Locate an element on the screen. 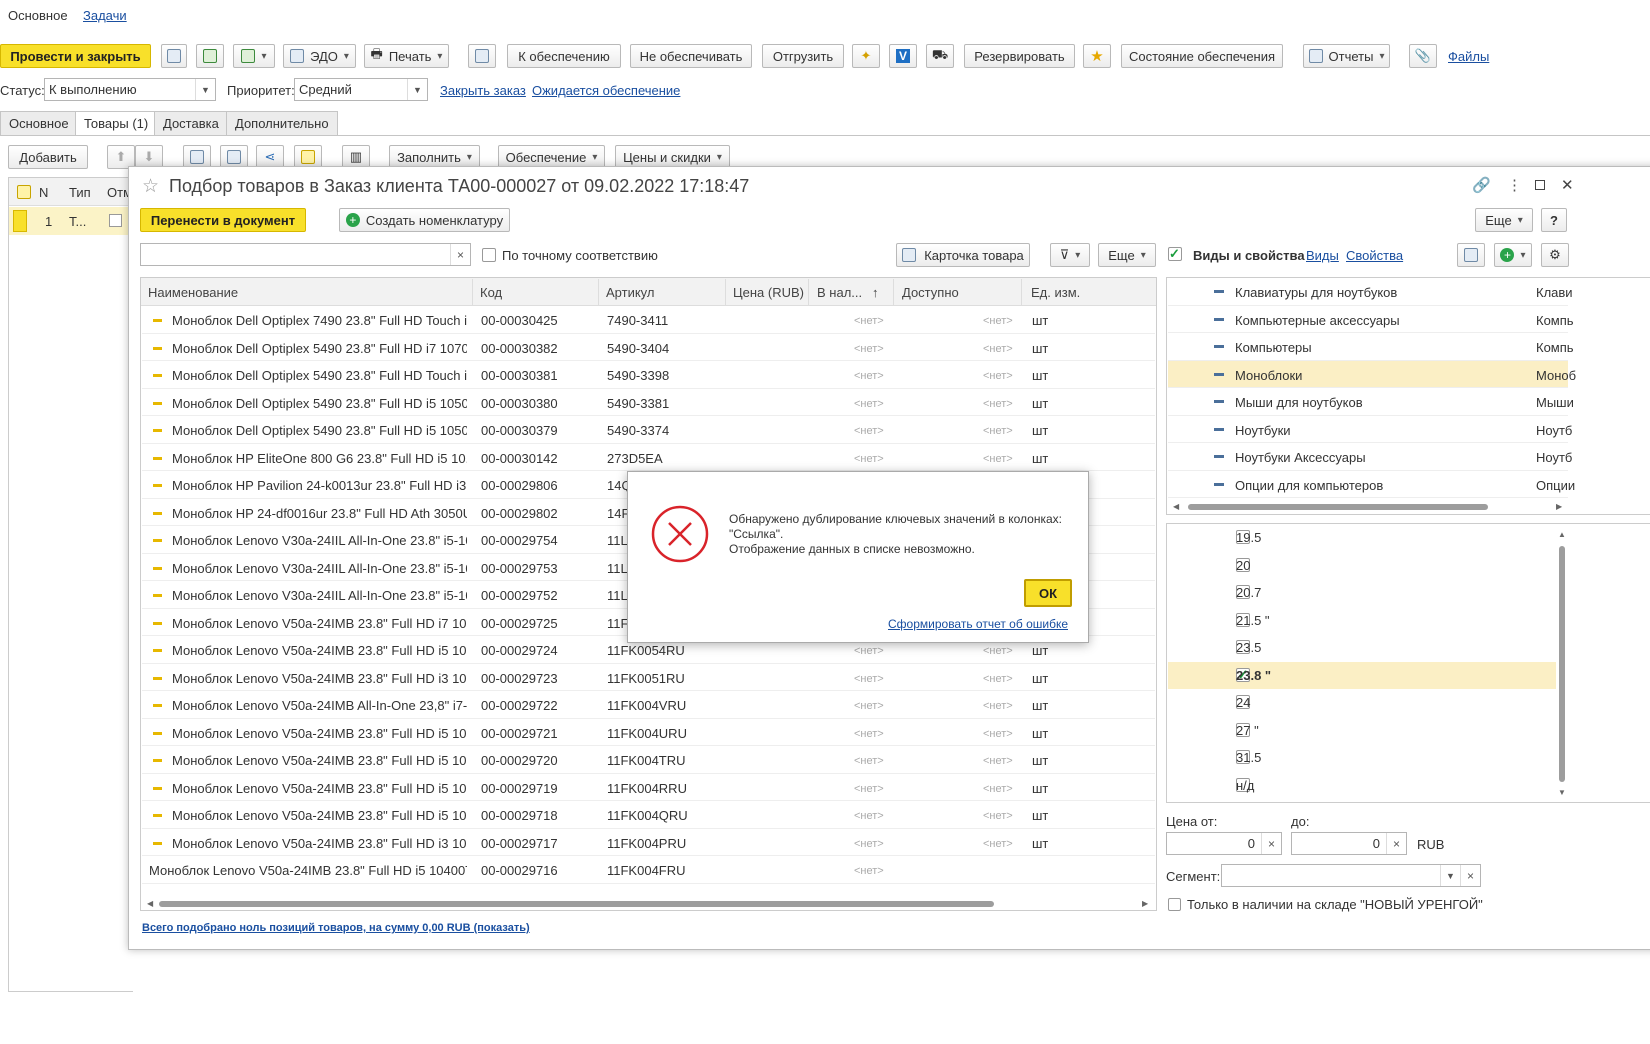 Image resolution: width=1650 pixels, height=1044 pixels. favorite-button: ★ is located at coordinates (1097, 56).